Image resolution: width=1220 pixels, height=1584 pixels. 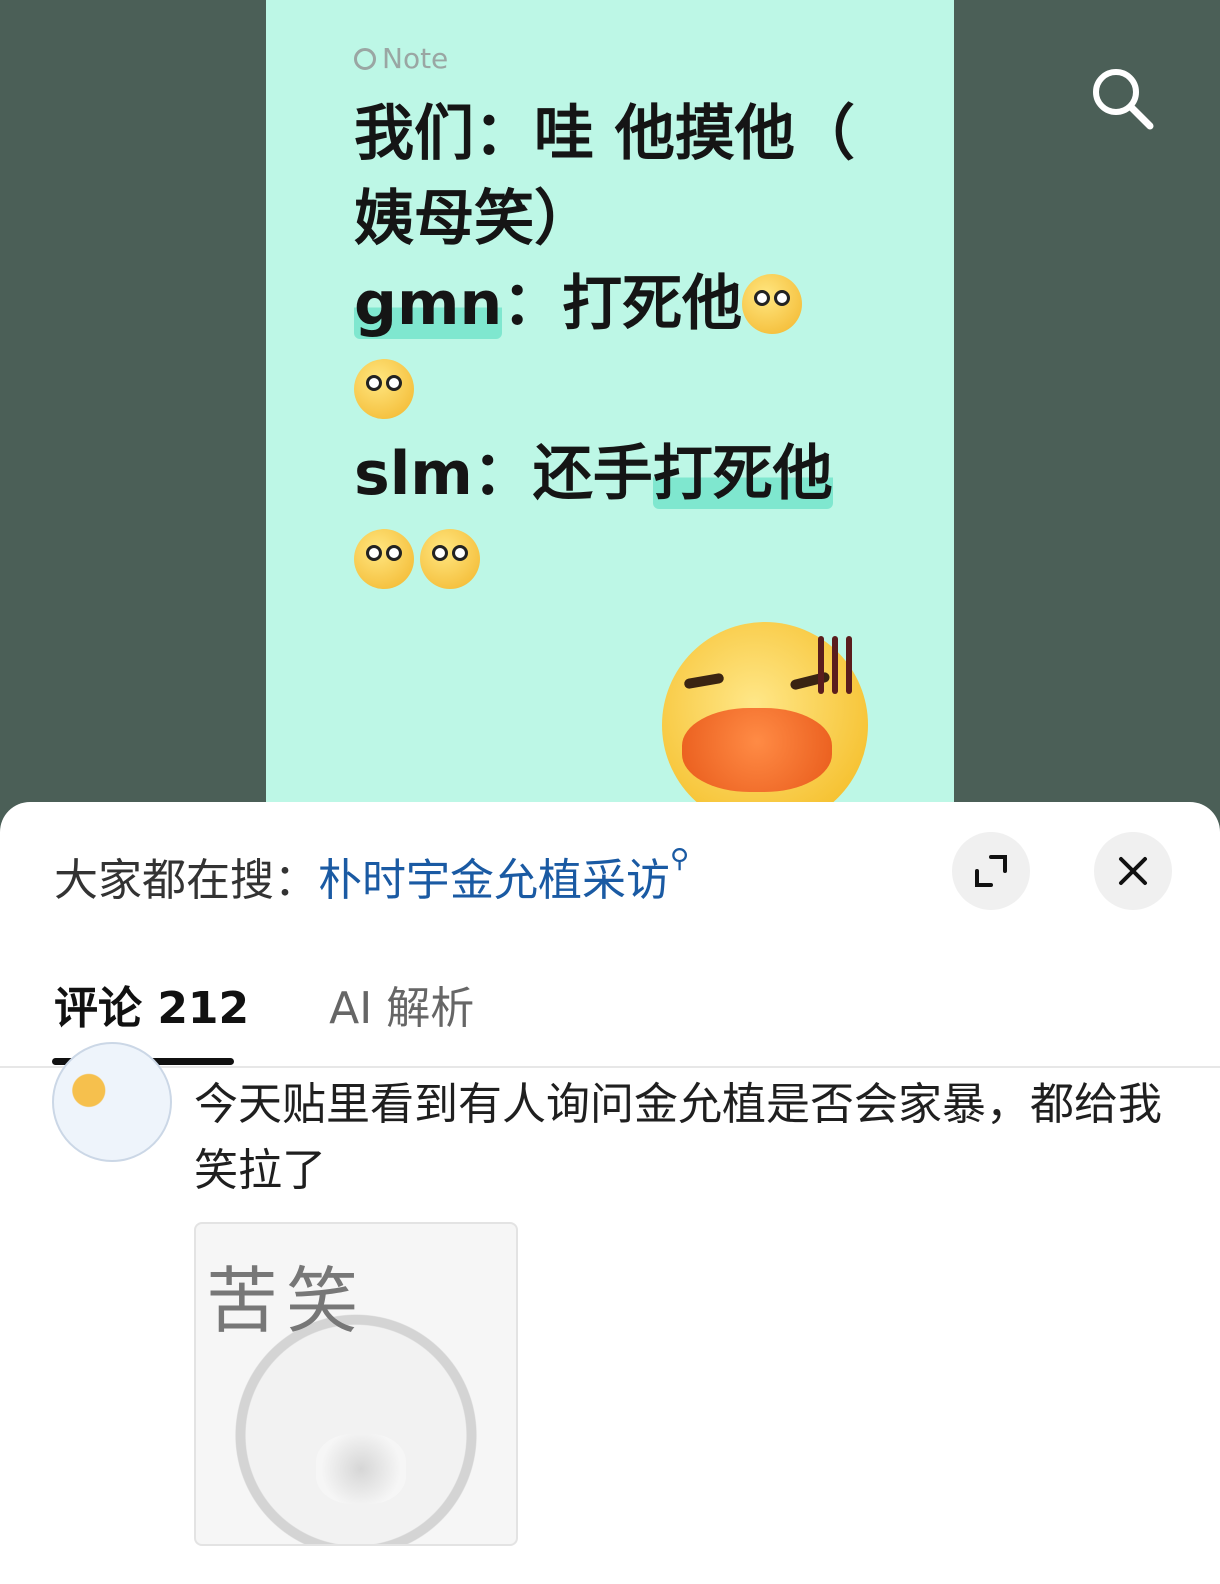 I want to click on close-button, so click(x=1133, y=871).